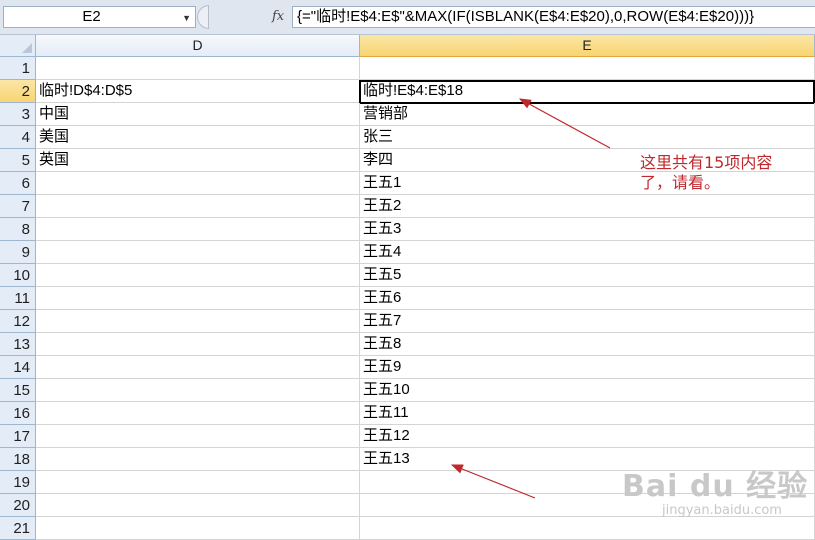 The image size is (815, 540). Describe the element at coordinates (18, 367) in the screenshot. I see `row-header: 14` at that location.